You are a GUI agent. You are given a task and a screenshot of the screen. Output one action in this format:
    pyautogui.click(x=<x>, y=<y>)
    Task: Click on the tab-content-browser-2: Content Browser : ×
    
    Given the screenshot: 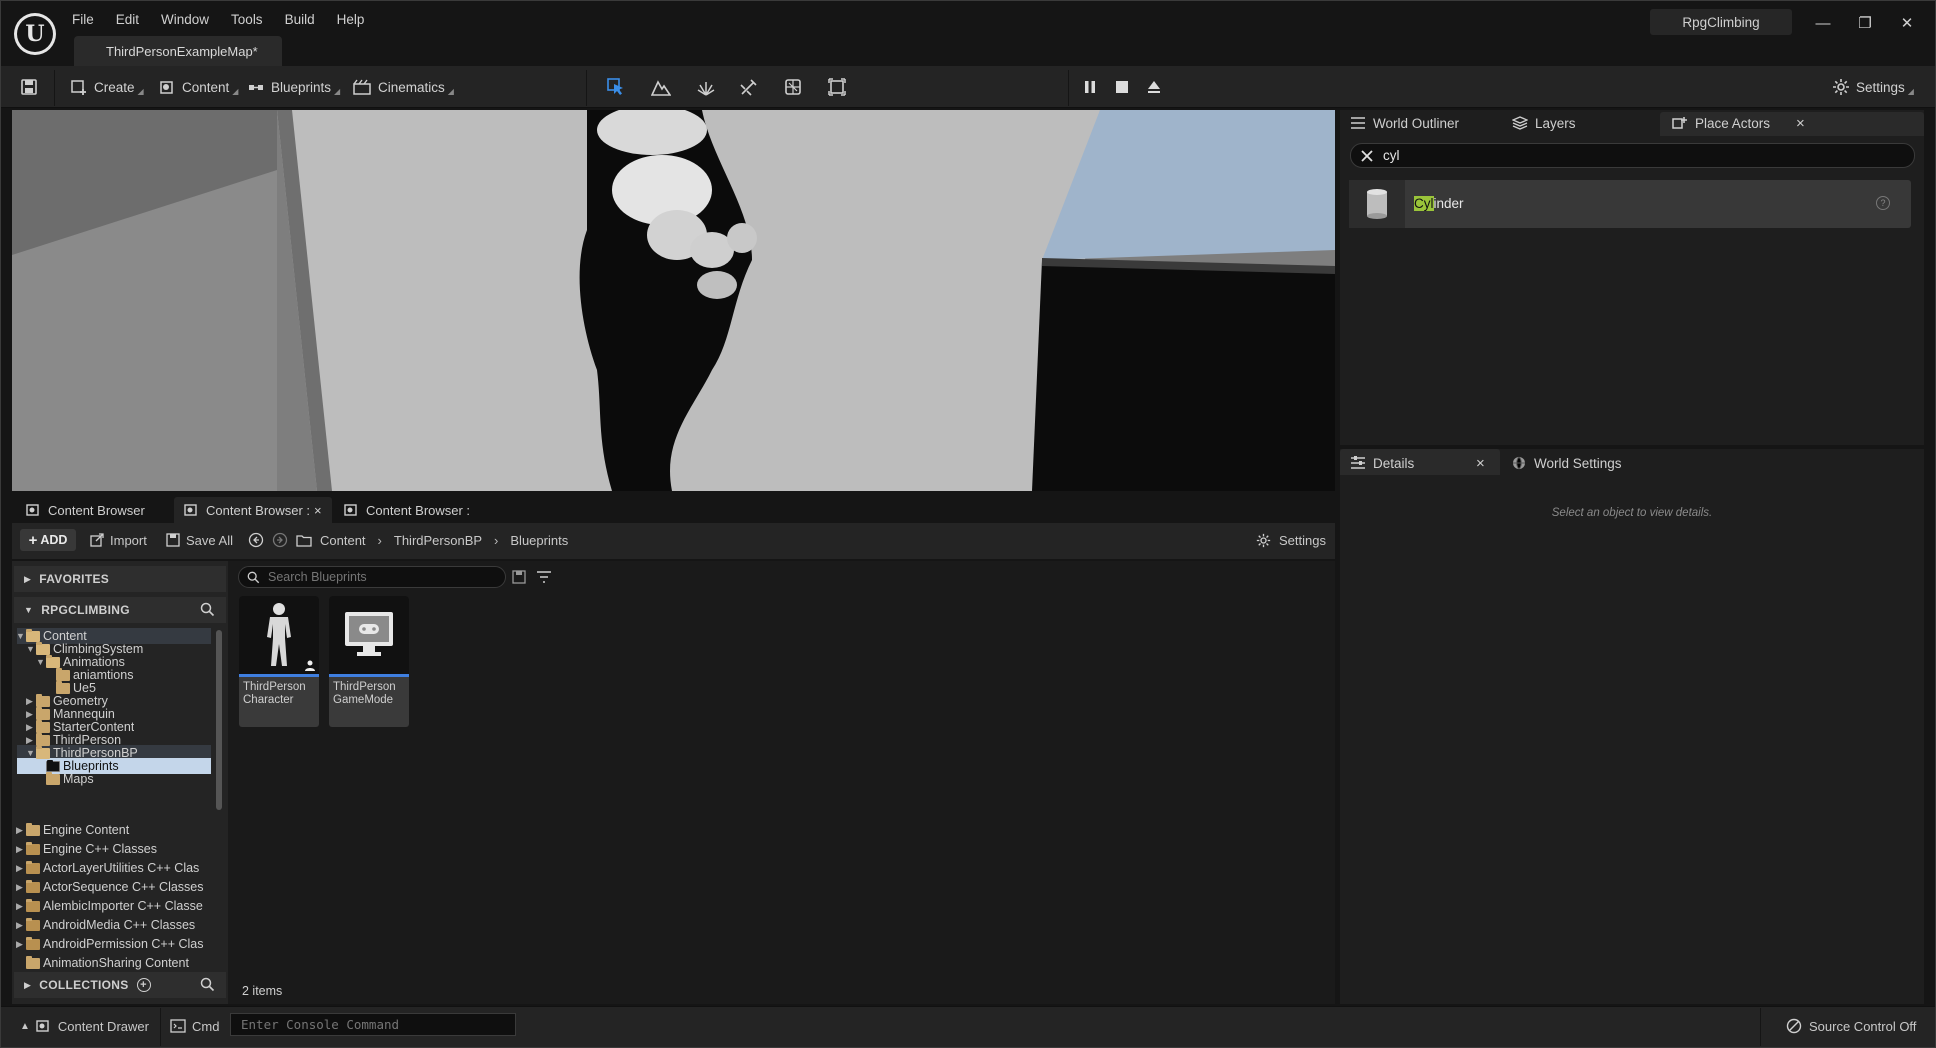 What is the action you would take?
    pyautogui.click(x=253, y=510)
    